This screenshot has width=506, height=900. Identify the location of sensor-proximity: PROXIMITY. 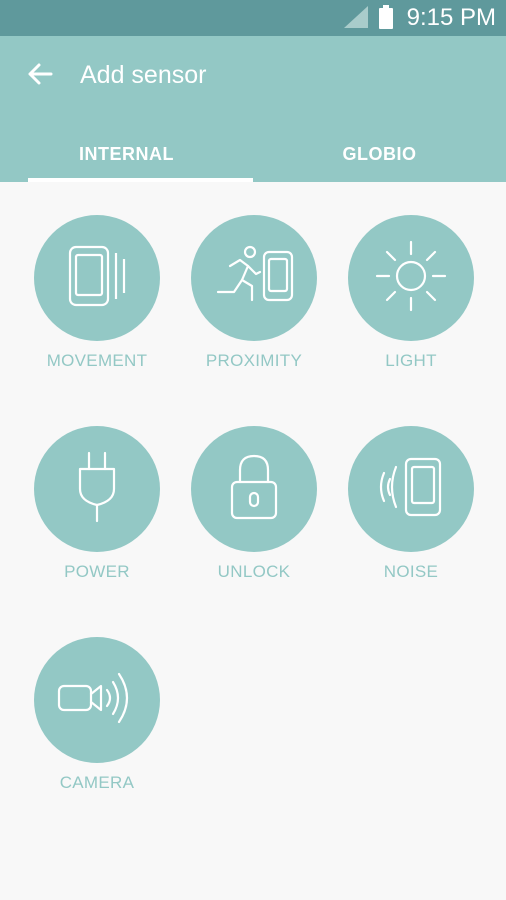
(254, 305).